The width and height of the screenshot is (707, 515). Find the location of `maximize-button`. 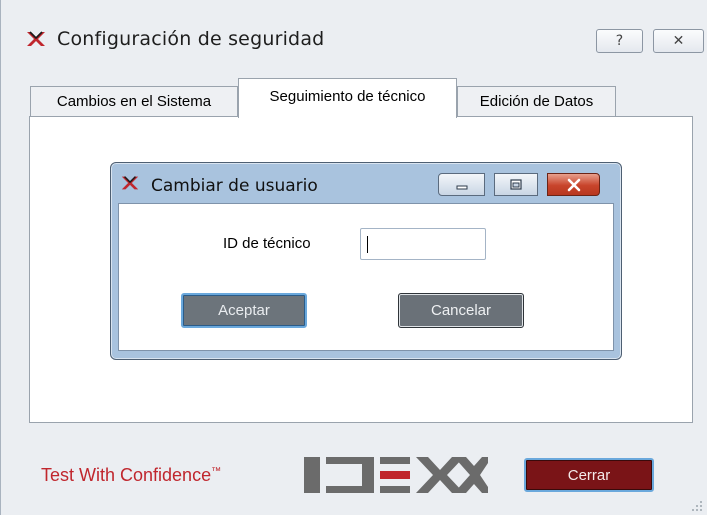

maximize-button is located at coordinates (516, 184).